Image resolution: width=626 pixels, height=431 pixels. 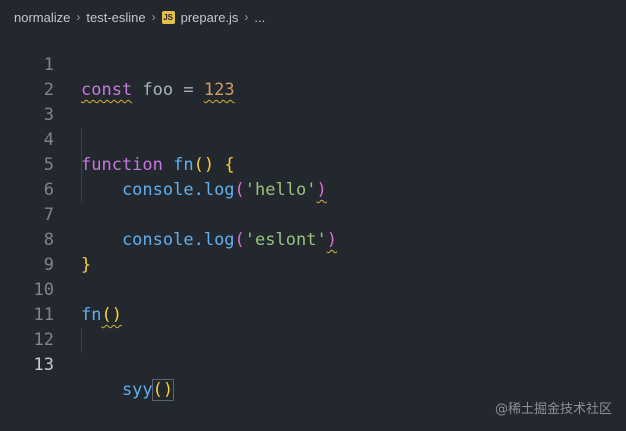 What do you see at coordinates (313, 101) in the screenshot?
I see `code-line-3: 3` at bounding box center [313, 101].